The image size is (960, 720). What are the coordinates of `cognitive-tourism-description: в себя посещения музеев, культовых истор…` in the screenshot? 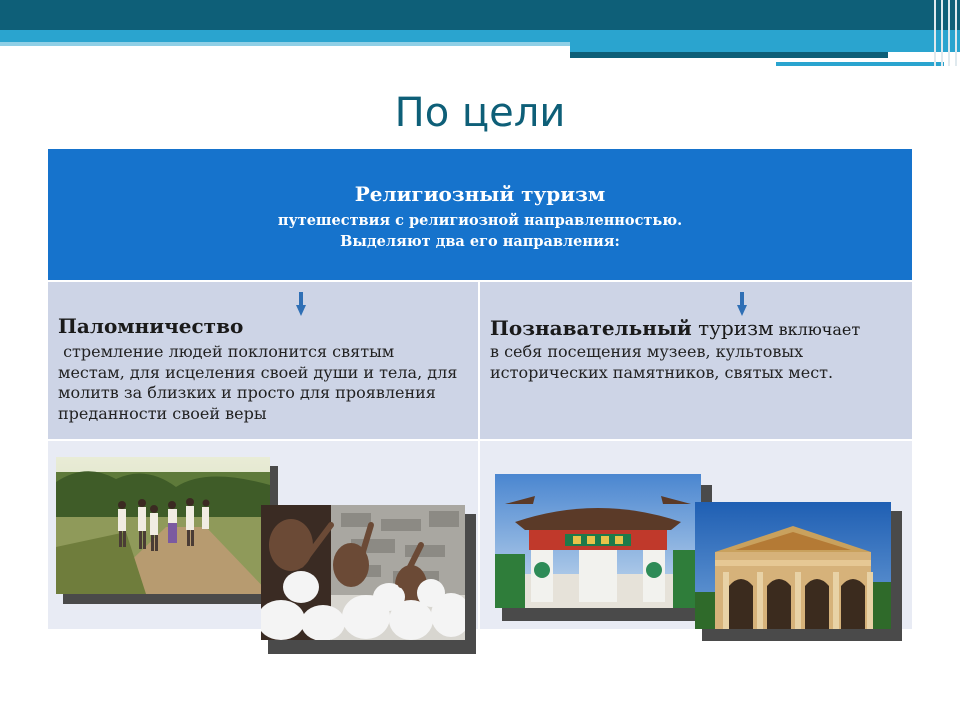 It's located at (662, 362).